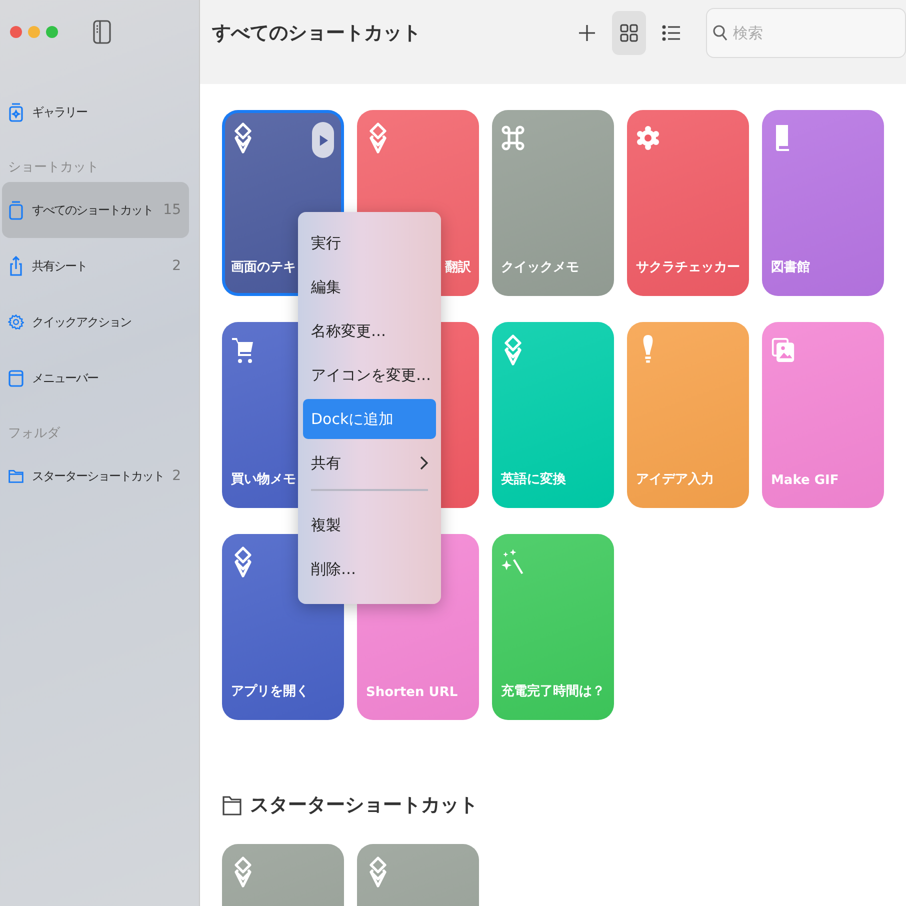 The width and height of the screenshot is (906, 906). I want to click on grid-view-button, so click(629, 33).